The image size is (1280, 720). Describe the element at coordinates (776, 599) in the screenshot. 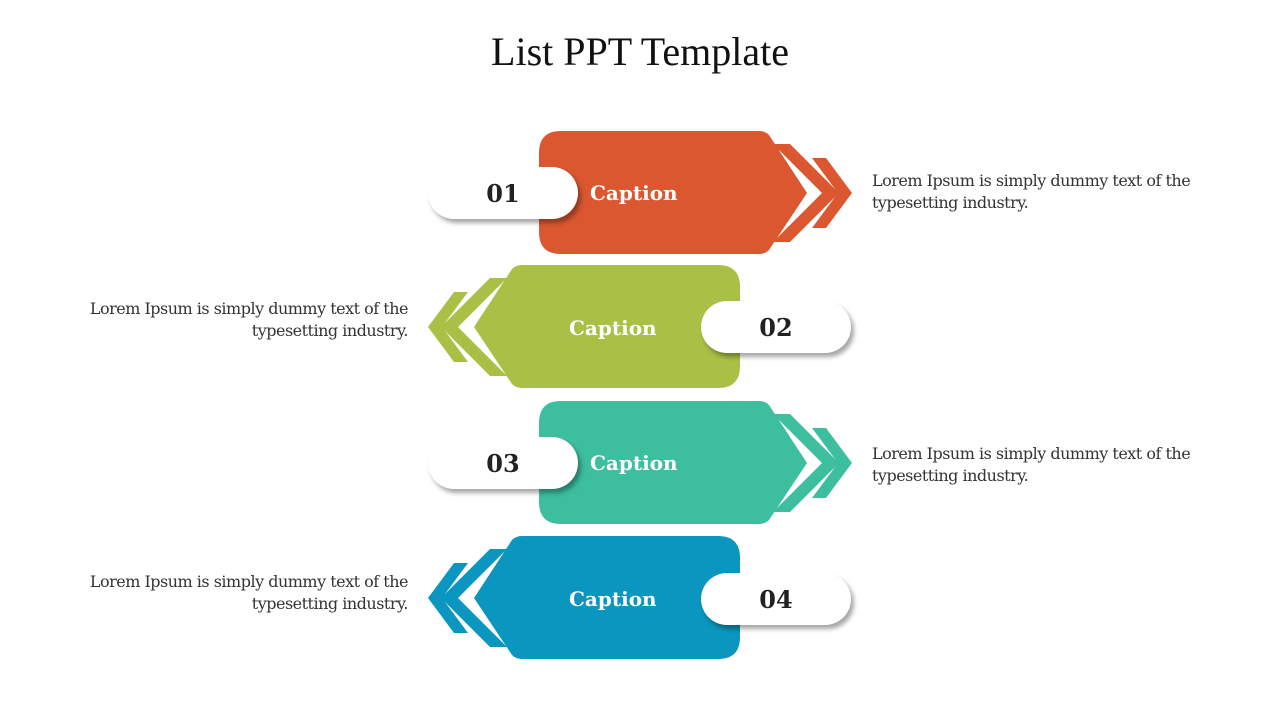

I see `item-number-badge: 04` at that location.